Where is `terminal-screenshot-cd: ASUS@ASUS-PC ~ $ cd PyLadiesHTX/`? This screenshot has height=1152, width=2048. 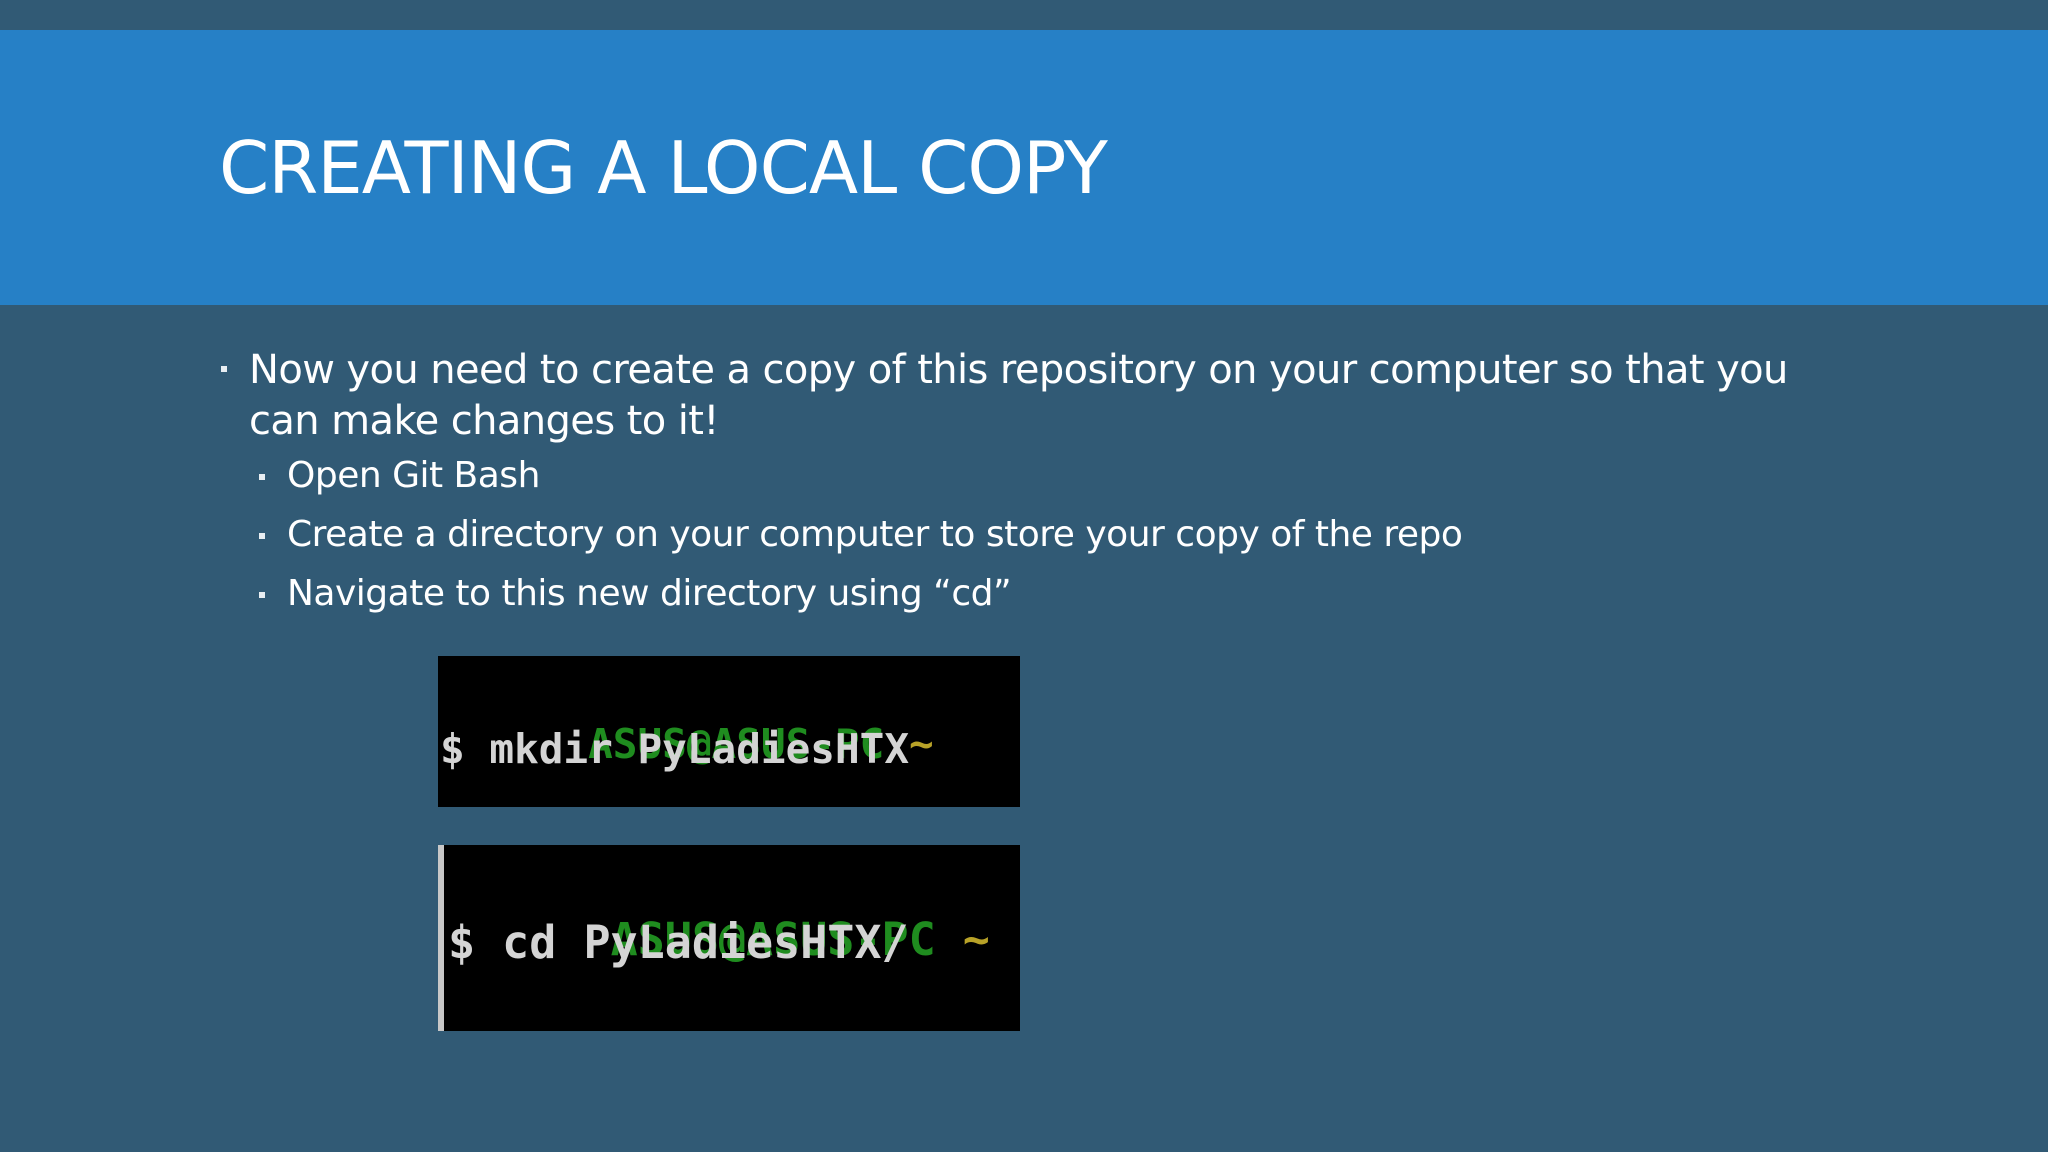
terminal-screenshot-cd: ASUS@ASUS-PC ~ $ cd PyLadiesHTX/ is located at coordinates (729, 938).